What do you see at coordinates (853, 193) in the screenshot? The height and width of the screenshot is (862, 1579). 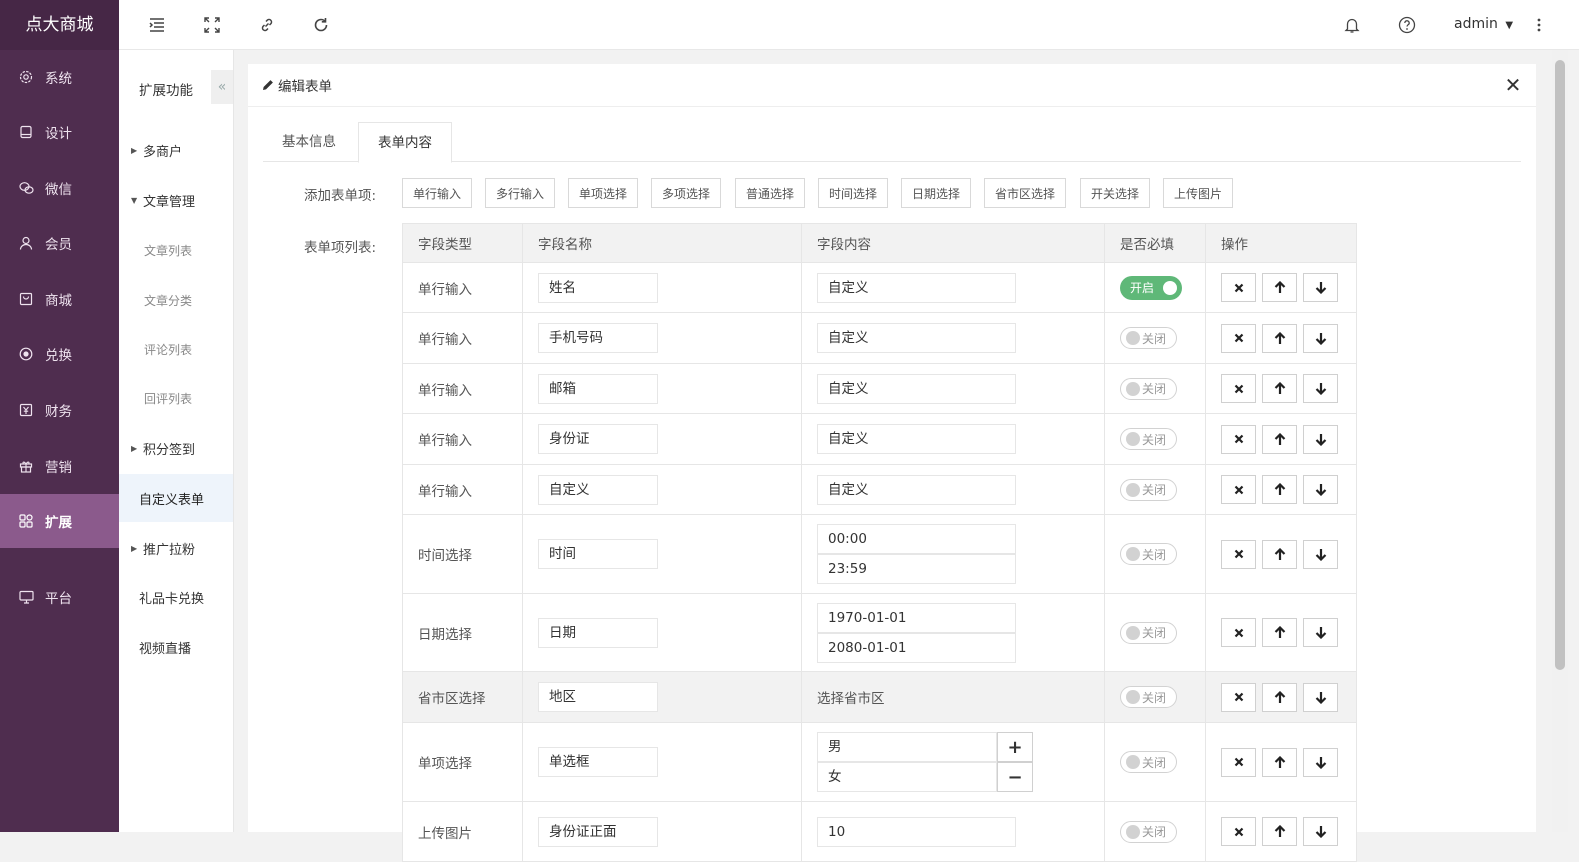 I see `add-field-button: 时间选择` at bounding box center [853, 193].